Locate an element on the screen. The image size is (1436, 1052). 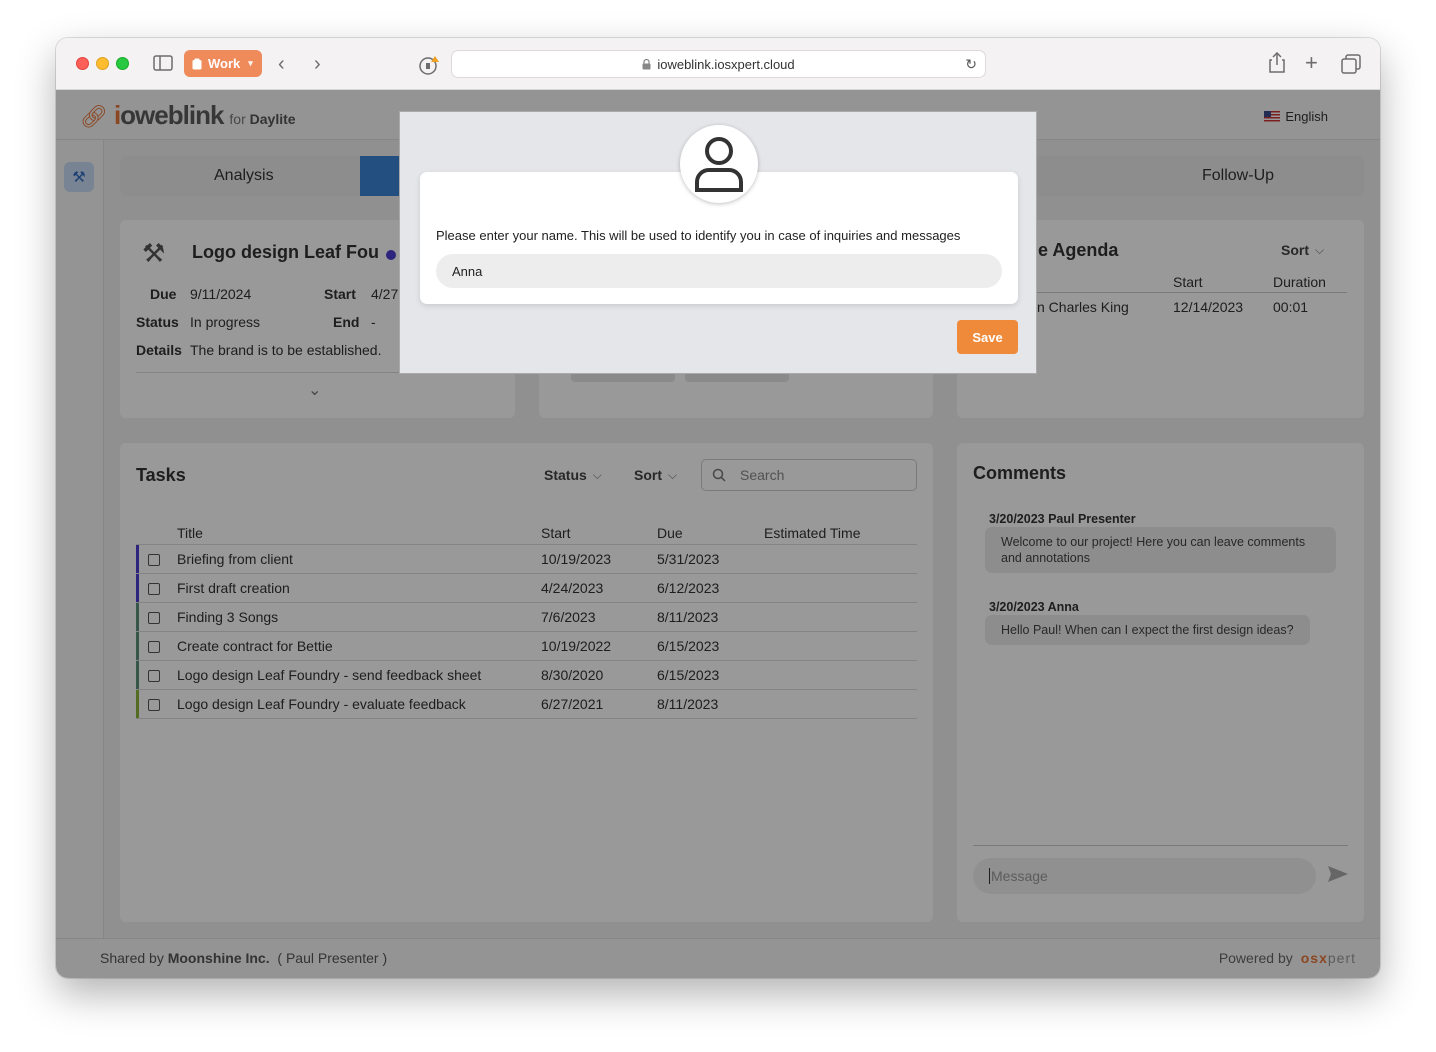
minimize-window-button is located at coordinates (102, 63).